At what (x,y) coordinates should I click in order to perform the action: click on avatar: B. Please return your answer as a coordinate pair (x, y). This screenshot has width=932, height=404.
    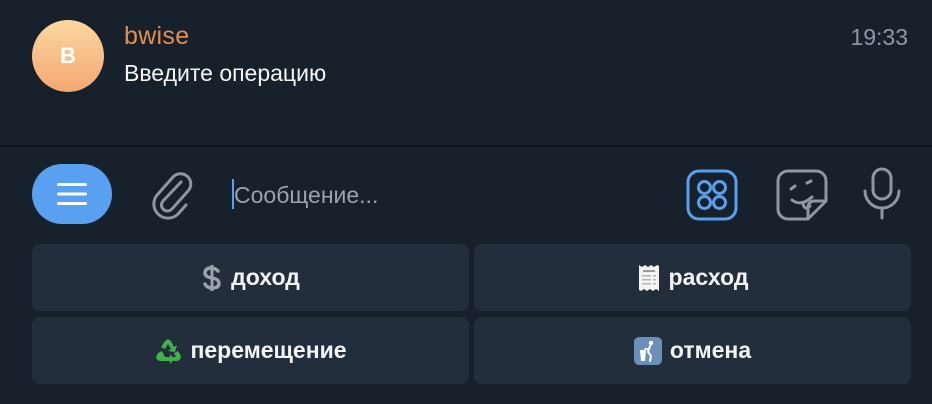
    Looking at the image, I should click on (68, 56).